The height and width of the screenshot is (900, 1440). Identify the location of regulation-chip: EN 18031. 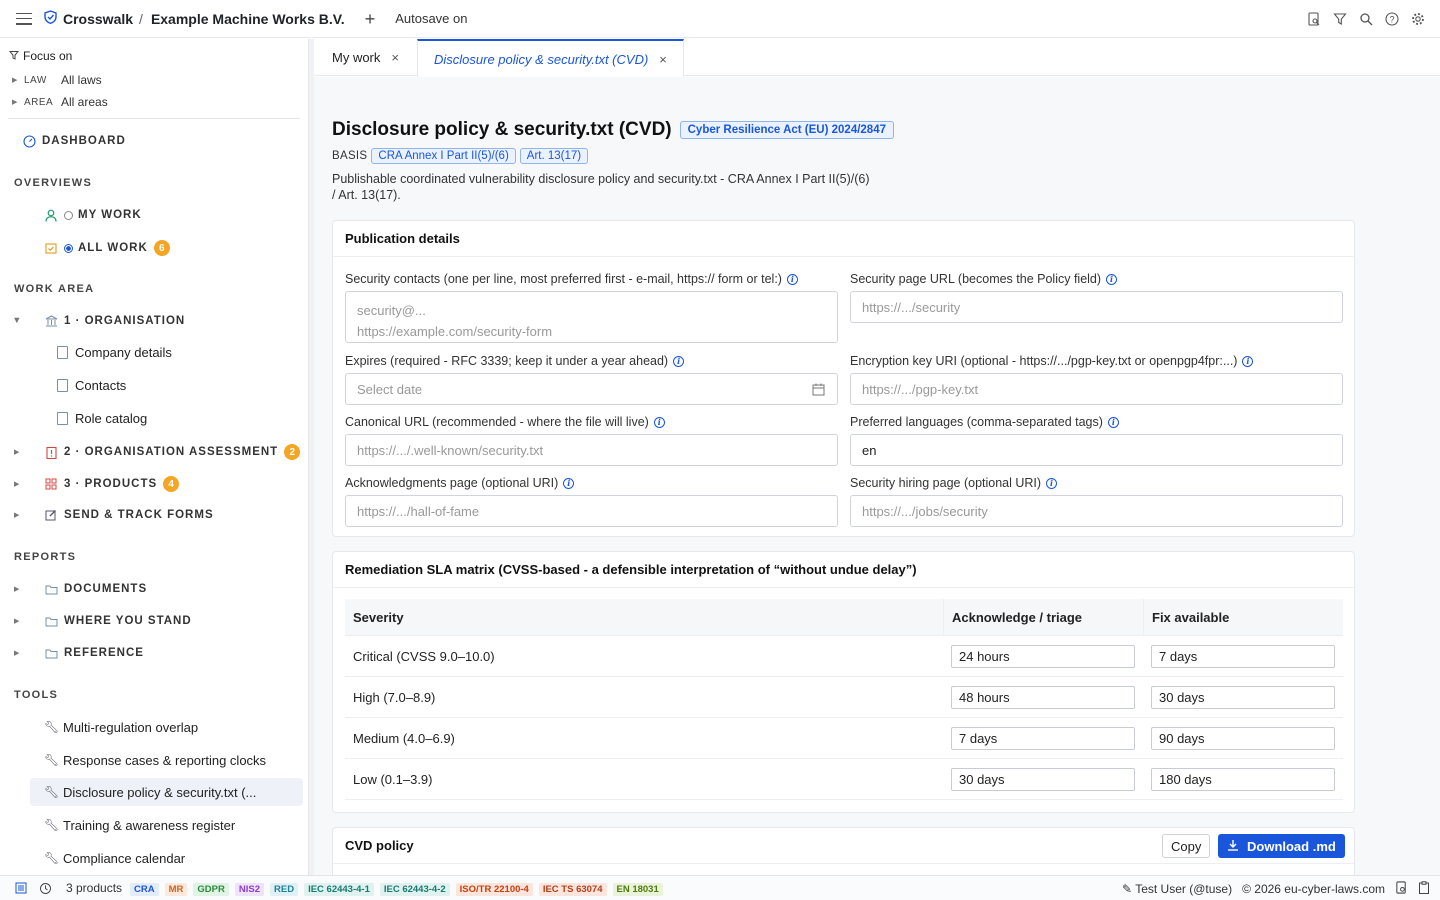
(637, 889).